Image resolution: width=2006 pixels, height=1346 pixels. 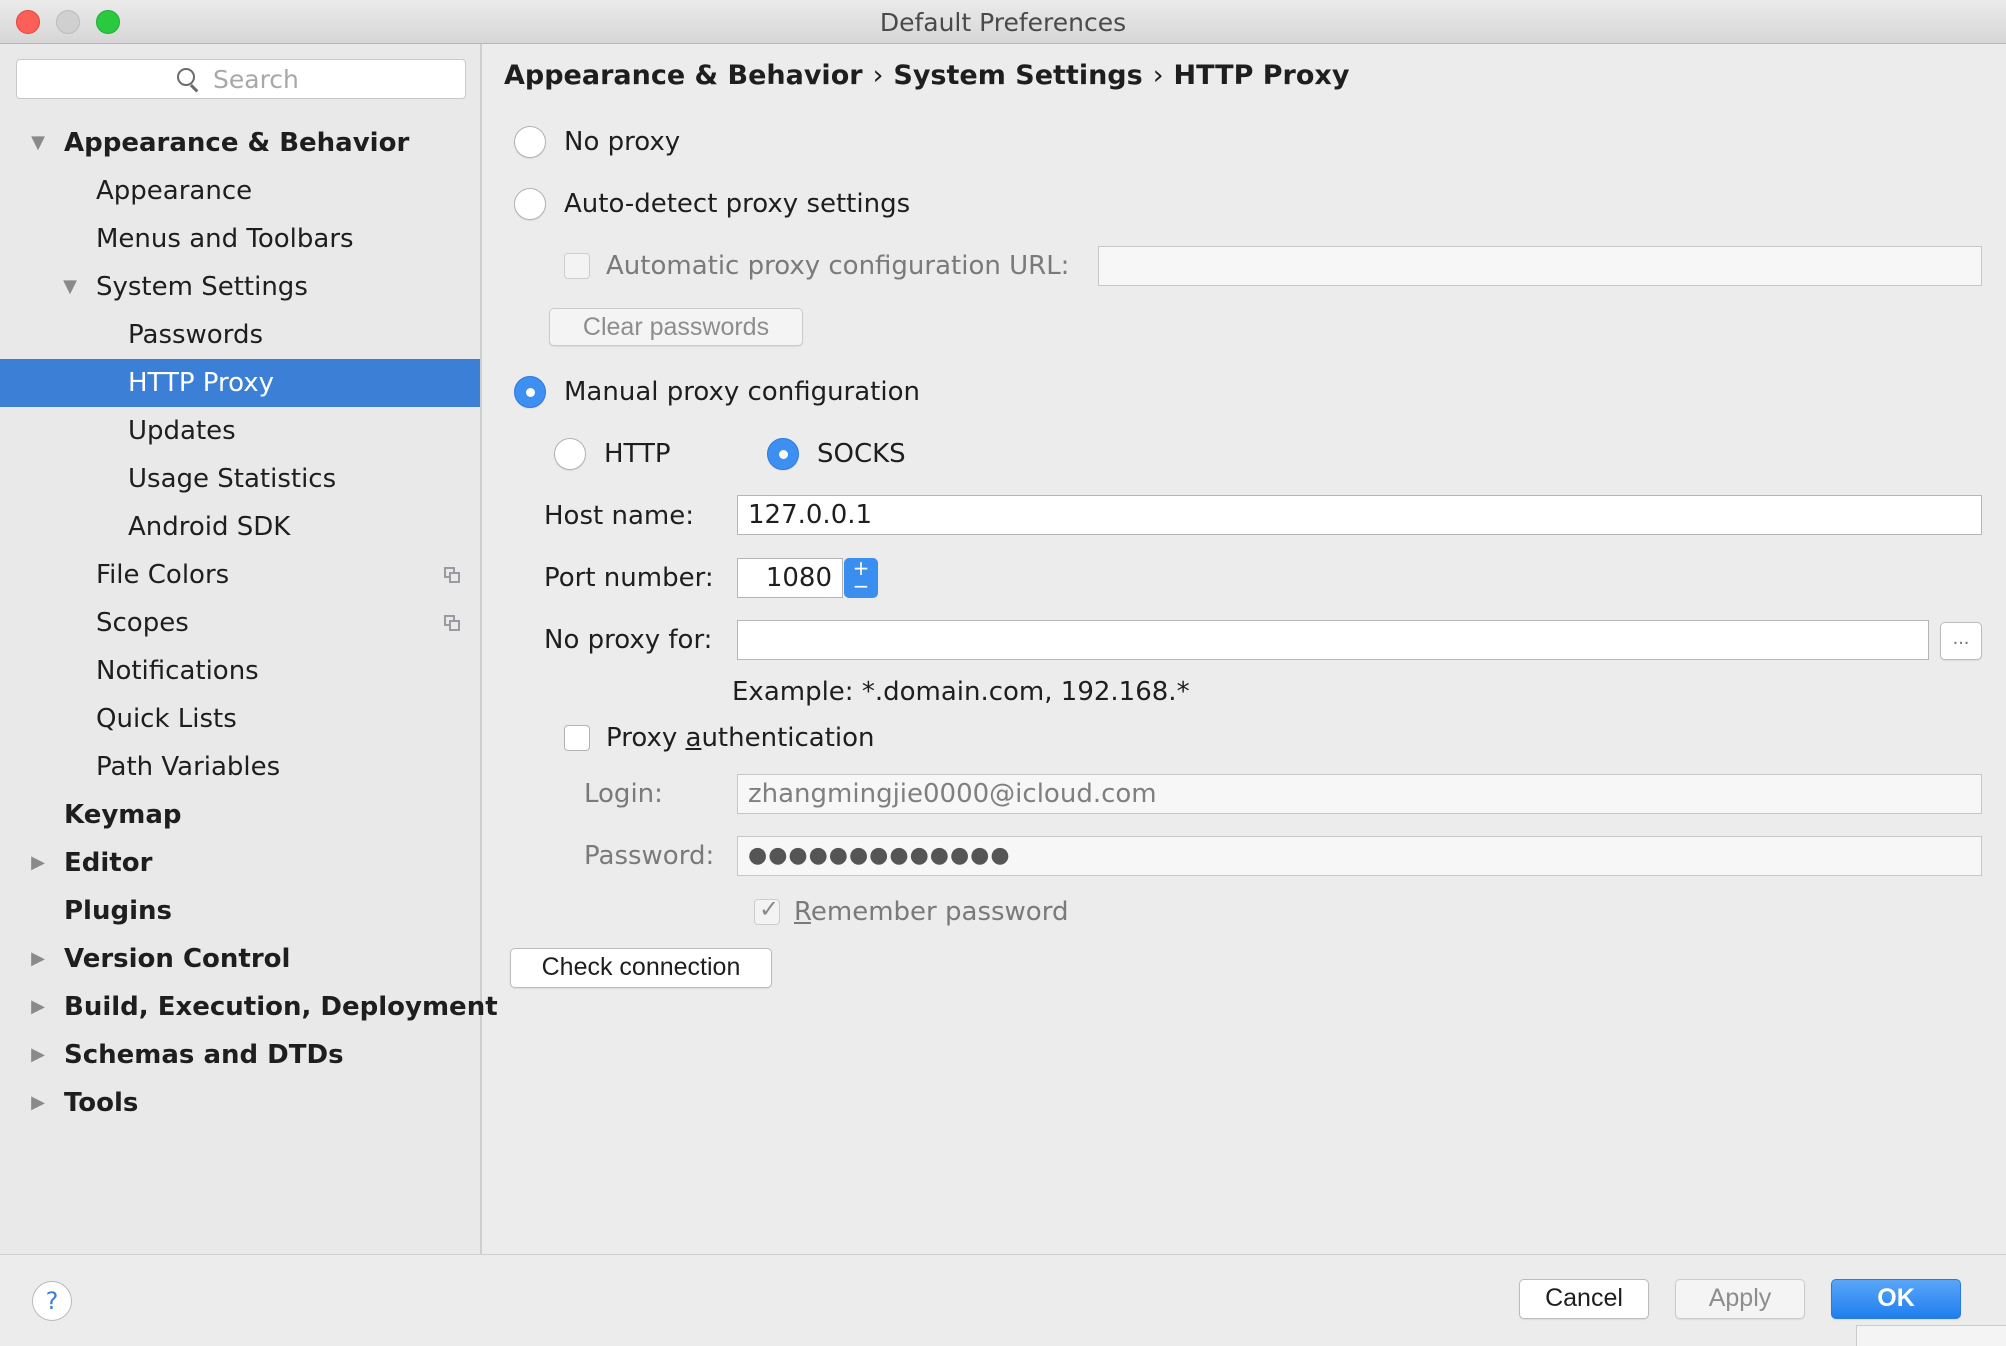 I want to click on sidebar-item-label: Build, Execution, Deployment, so click(x=281, y=1007).